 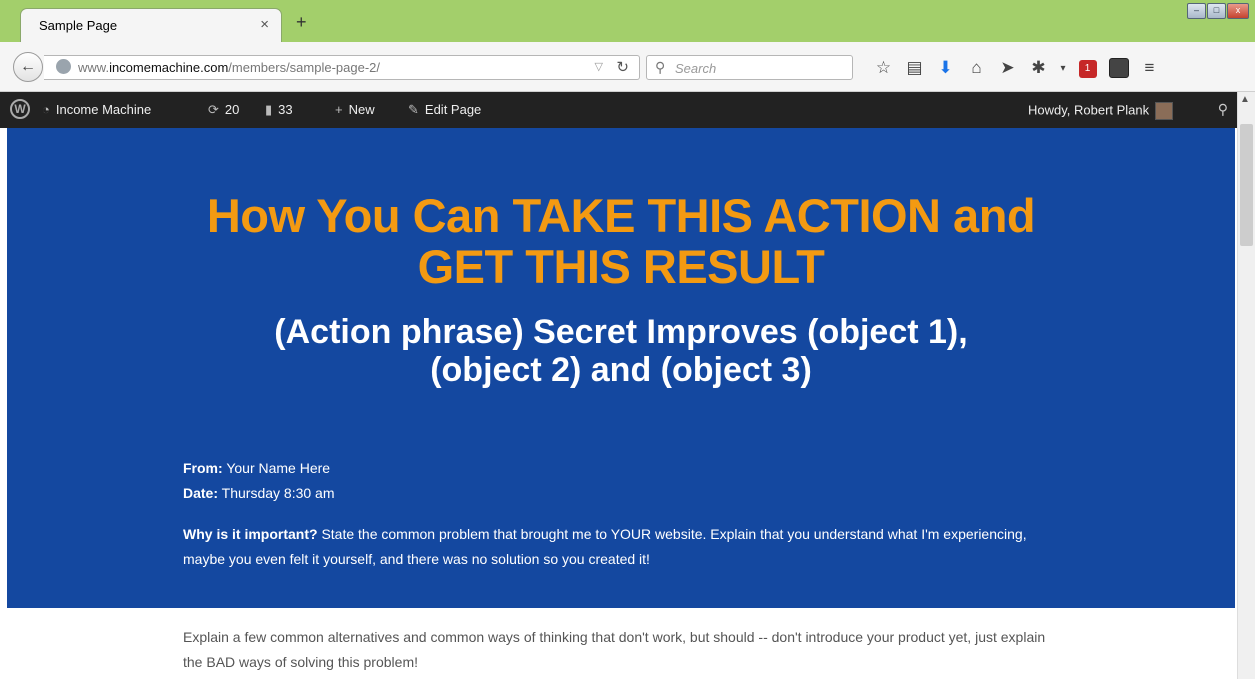 What do you see at coordinates (696, 68) in the screenshot?
I see `search-placeholder: Search` at bounding box center [696, 68].